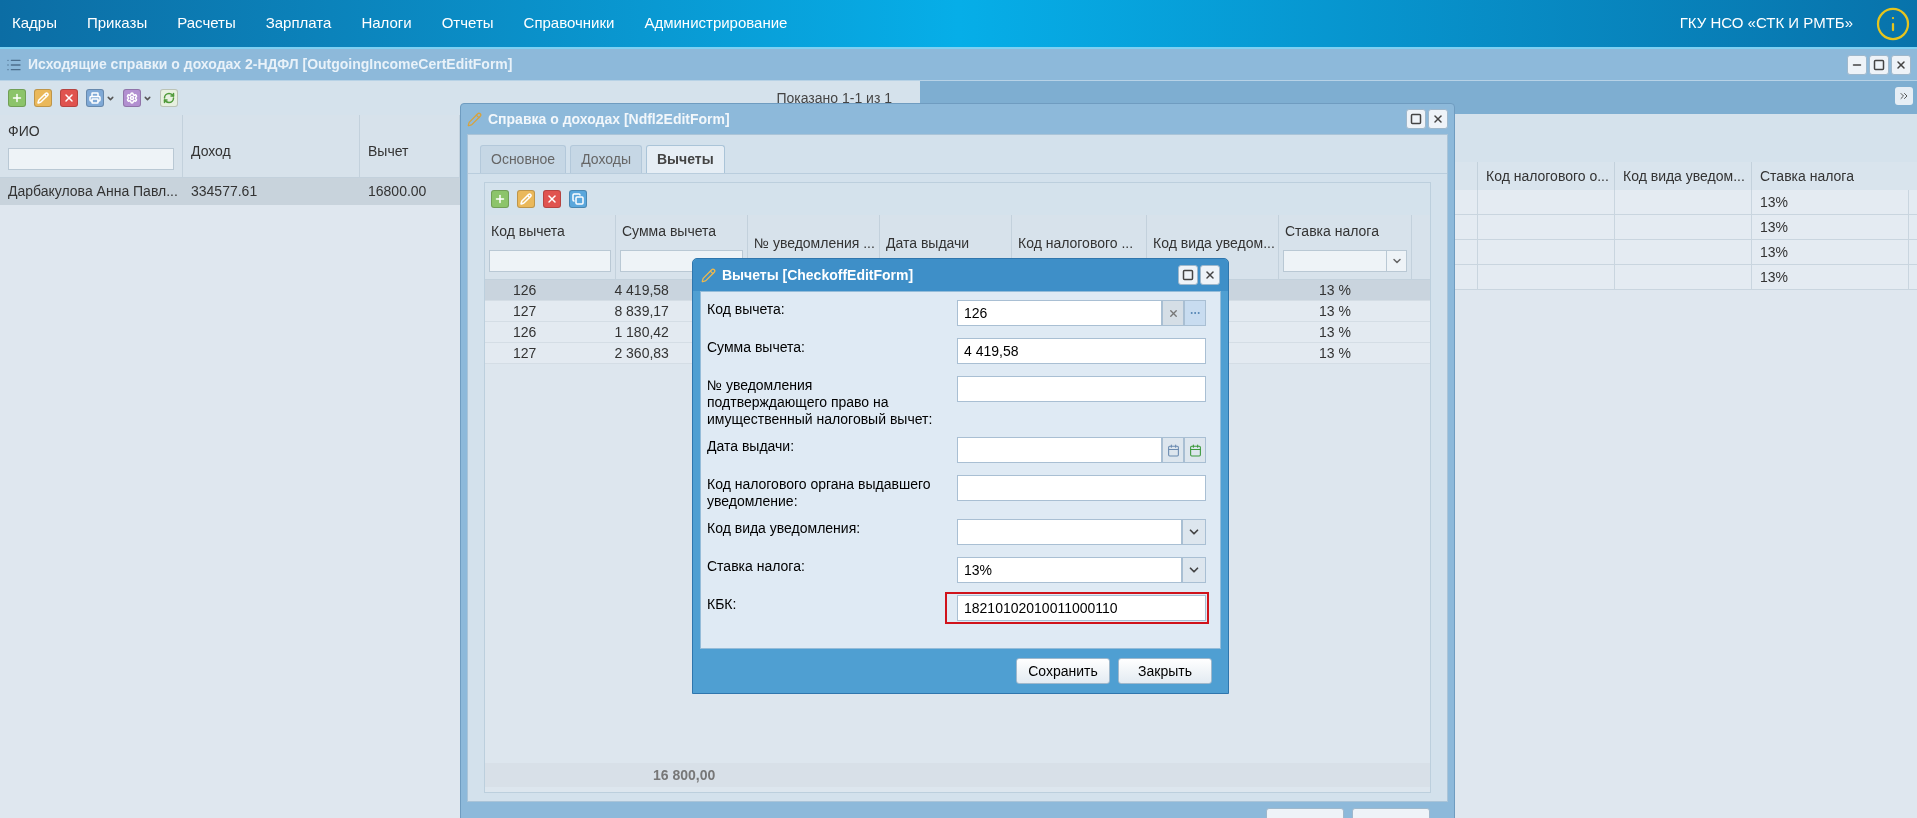  Describe the element at coordinates (668, 228) in the screenshot. I see `column-header: Сумма вычета` at that location.